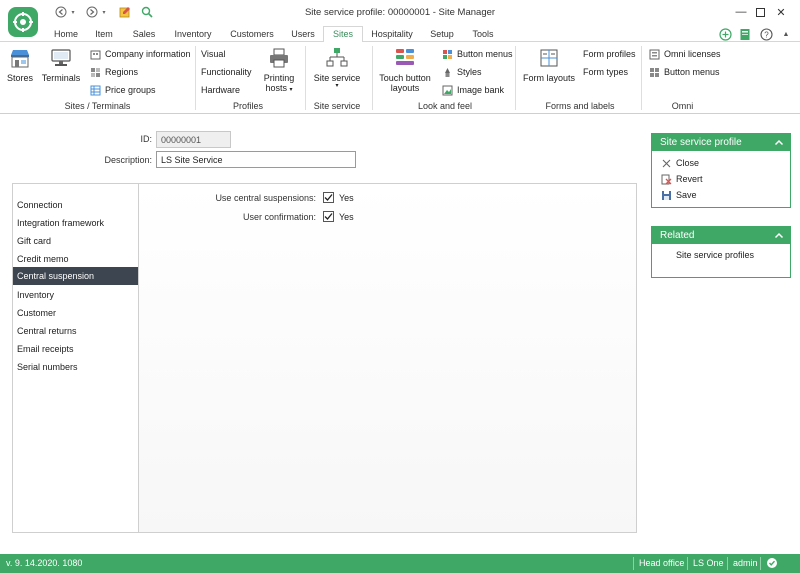 This screenshot has width=800, height=573. I want to click on tab-inventory: Inventory, so click(193, 34).